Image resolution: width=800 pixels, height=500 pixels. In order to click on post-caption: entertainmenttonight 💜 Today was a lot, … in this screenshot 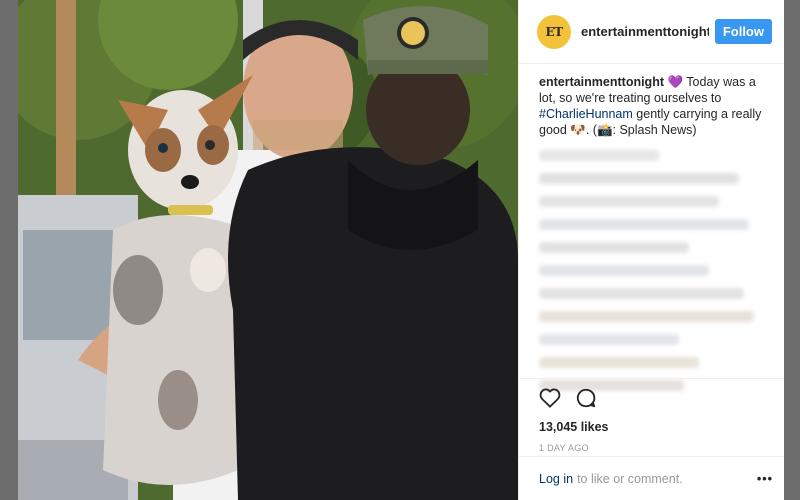, I will do `click(651, 101)`.